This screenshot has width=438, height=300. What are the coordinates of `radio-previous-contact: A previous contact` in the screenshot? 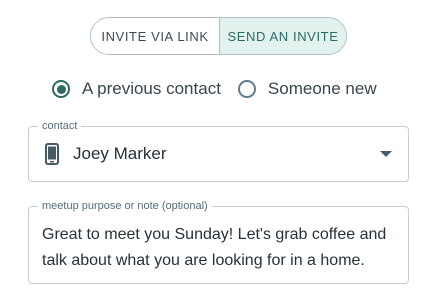 It's located at (136, 89).